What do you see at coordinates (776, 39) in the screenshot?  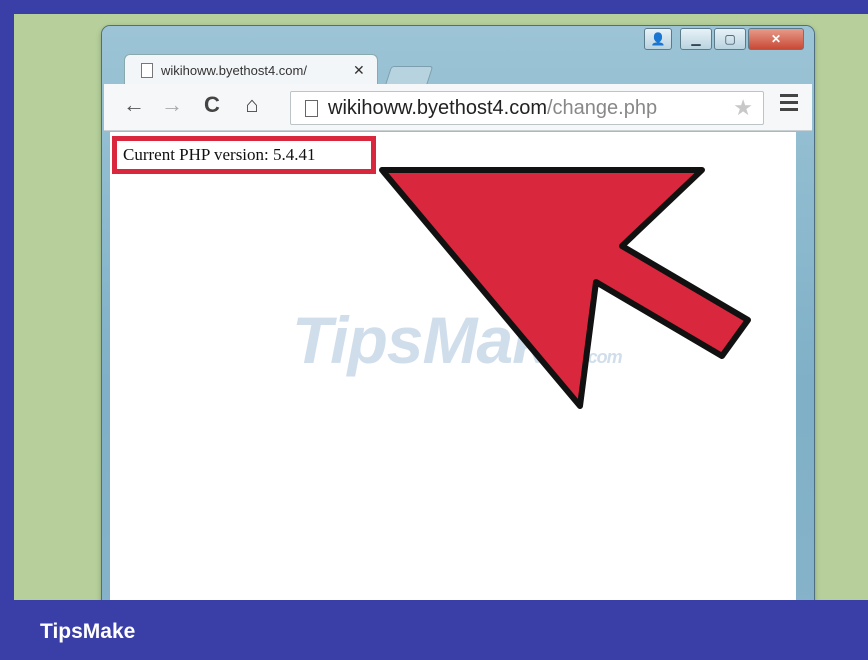 I see `close-icon: ✕` at bounding box center [776, 39].